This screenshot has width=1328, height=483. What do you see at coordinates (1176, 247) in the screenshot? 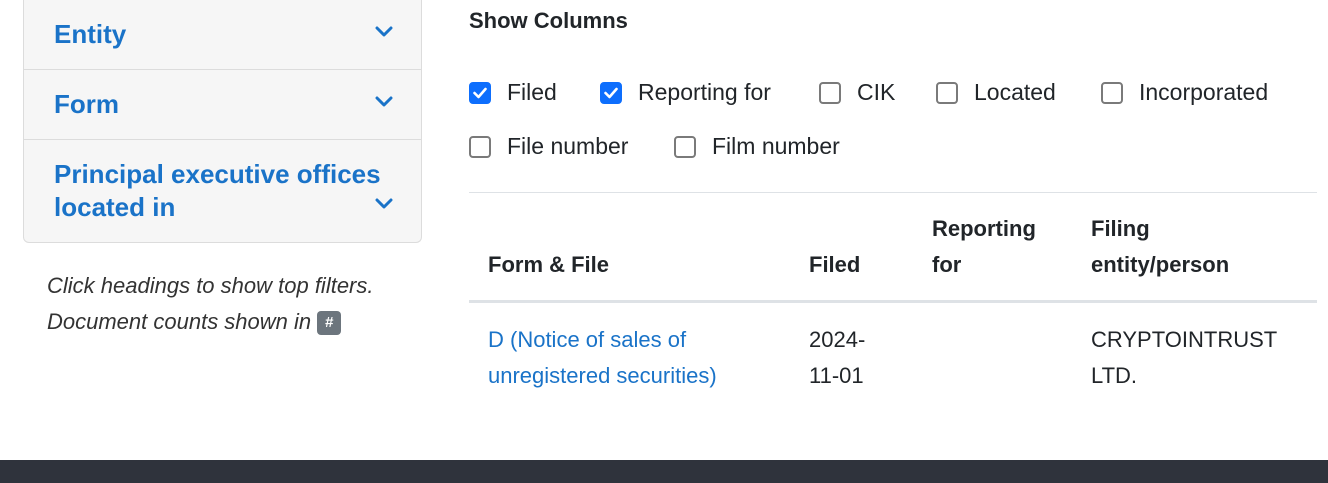
I see `column-header-filing-entity: Filing entity/person` at bounding box center [1176, 247].